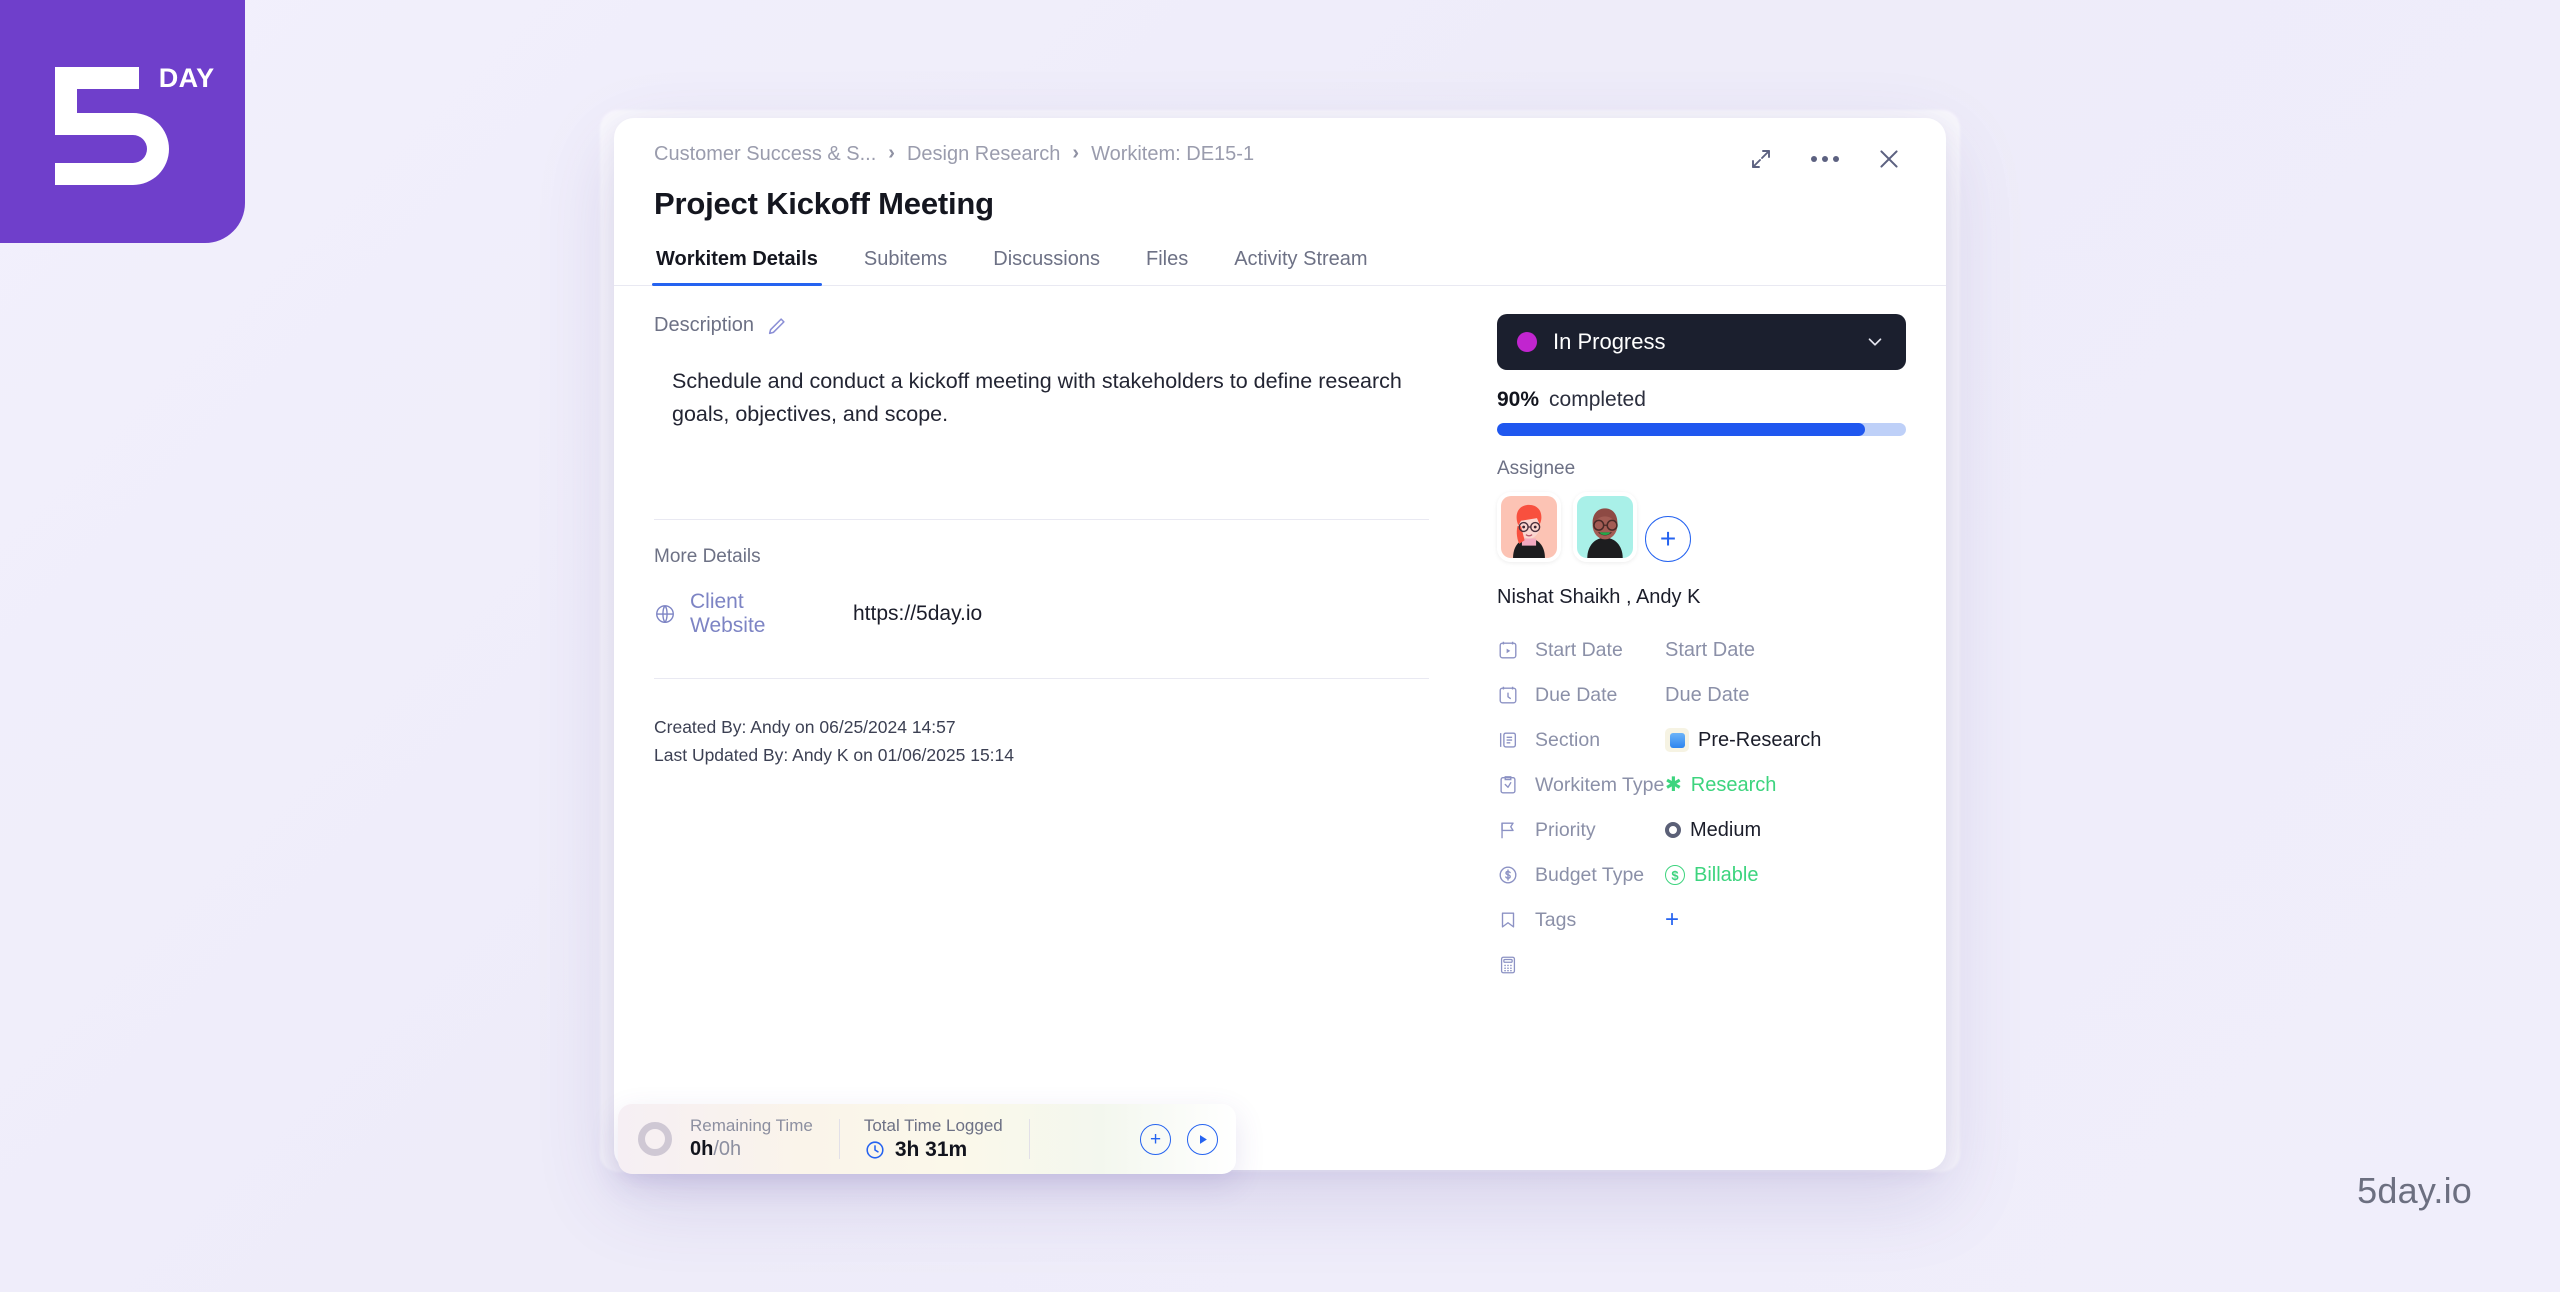 This screenshot has width=2560, height=1292. Describe the element at coordinates (1510, 965) in the screenshot. I see `calculator-icon` at that location.